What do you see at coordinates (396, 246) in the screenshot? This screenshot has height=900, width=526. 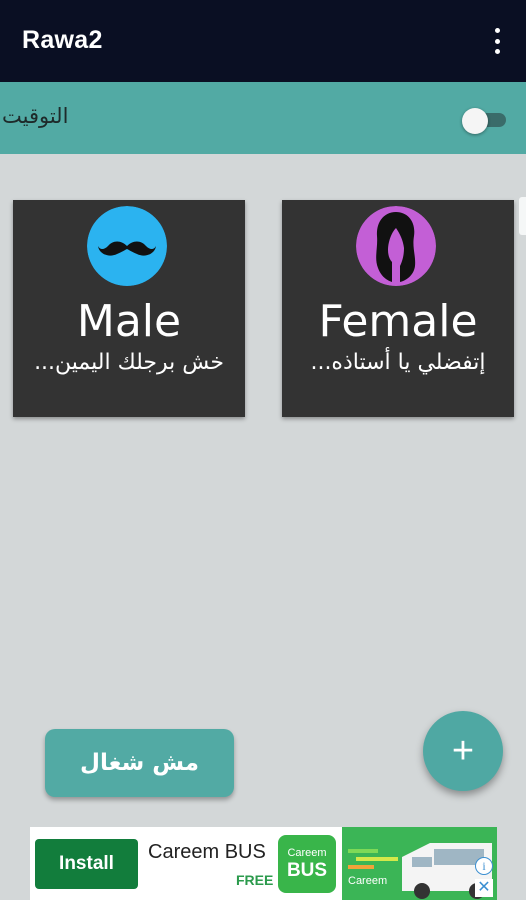 I see `woman-silhouette-icon` at bounding box center [396, 246].